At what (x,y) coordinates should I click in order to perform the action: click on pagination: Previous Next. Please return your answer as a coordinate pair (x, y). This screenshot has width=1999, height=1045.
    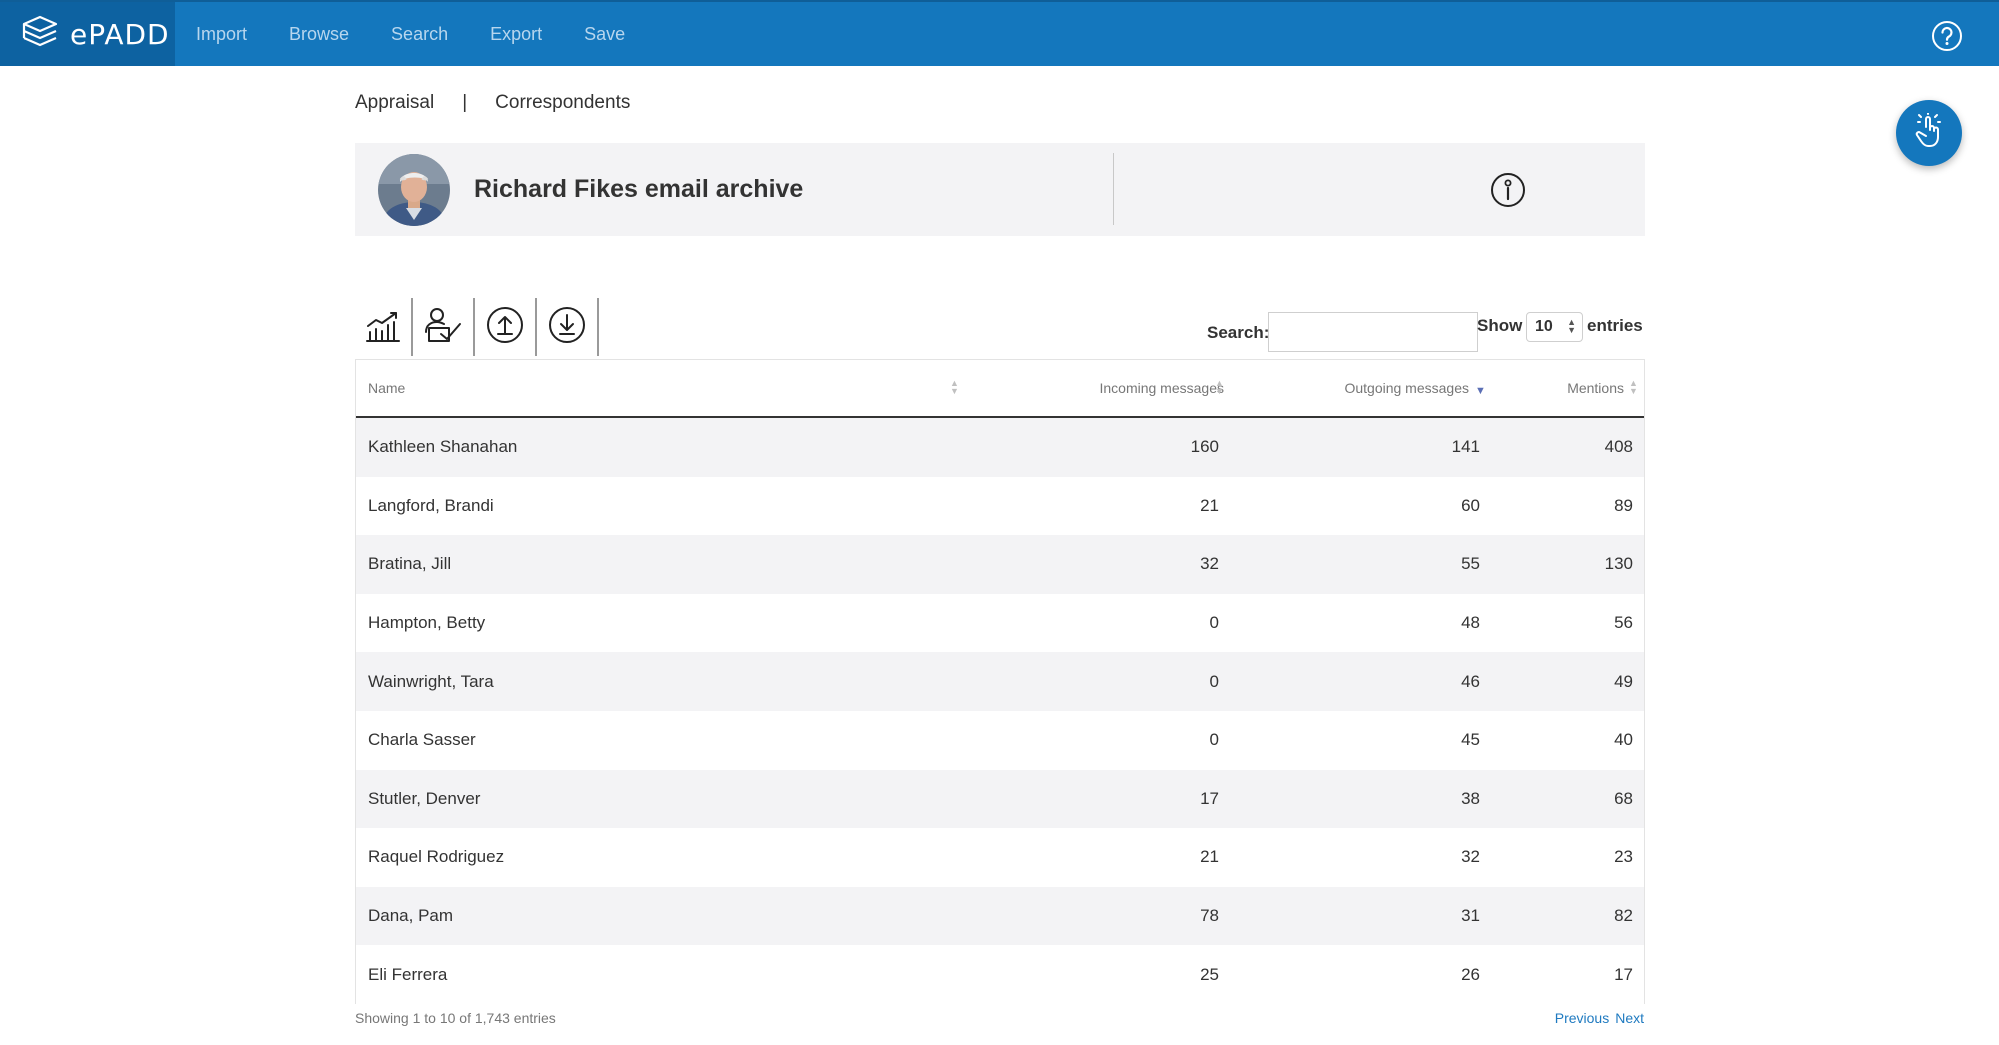
    Looking at the image, I should click on (1599, 1018).